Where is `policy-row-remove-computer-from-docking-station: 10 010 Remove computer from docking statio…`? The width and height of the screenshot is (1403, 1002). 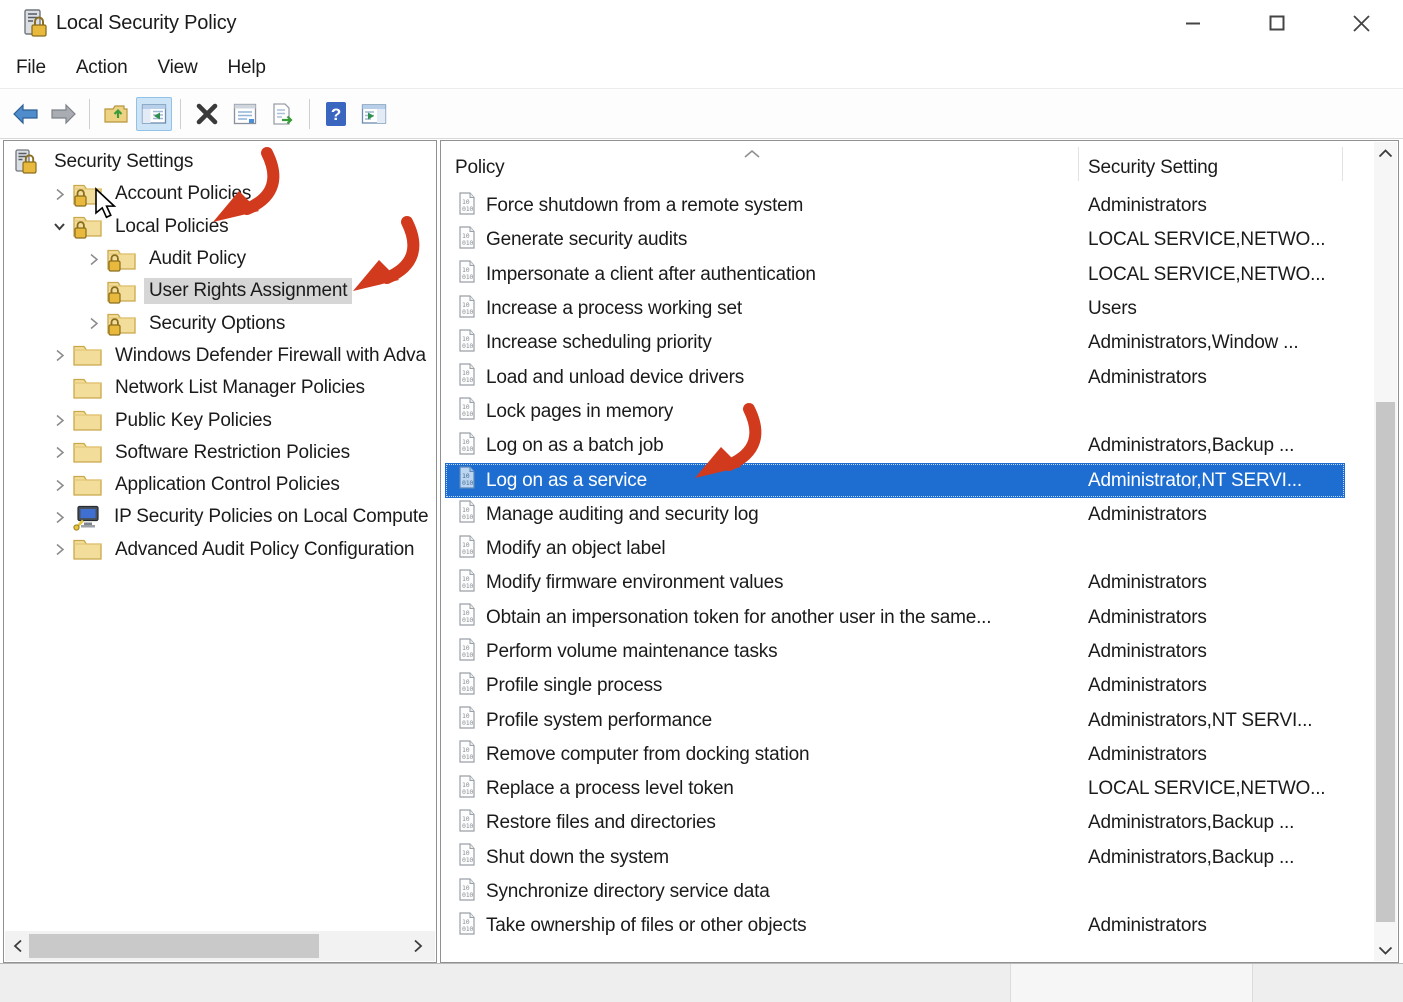
policy-row-remove-computer-from-docking-station: 10 010 Remove computer from docking statio… is located at coordinates (895, 755).